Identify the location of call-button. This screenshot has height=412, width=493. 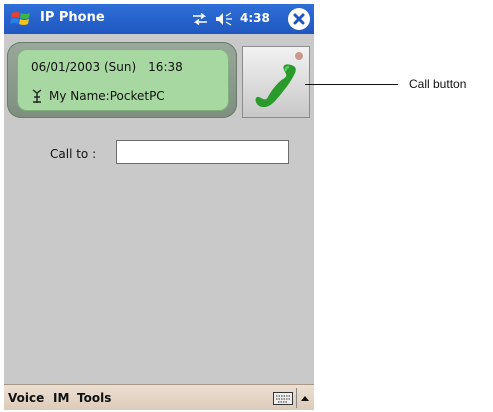
(276, 82).